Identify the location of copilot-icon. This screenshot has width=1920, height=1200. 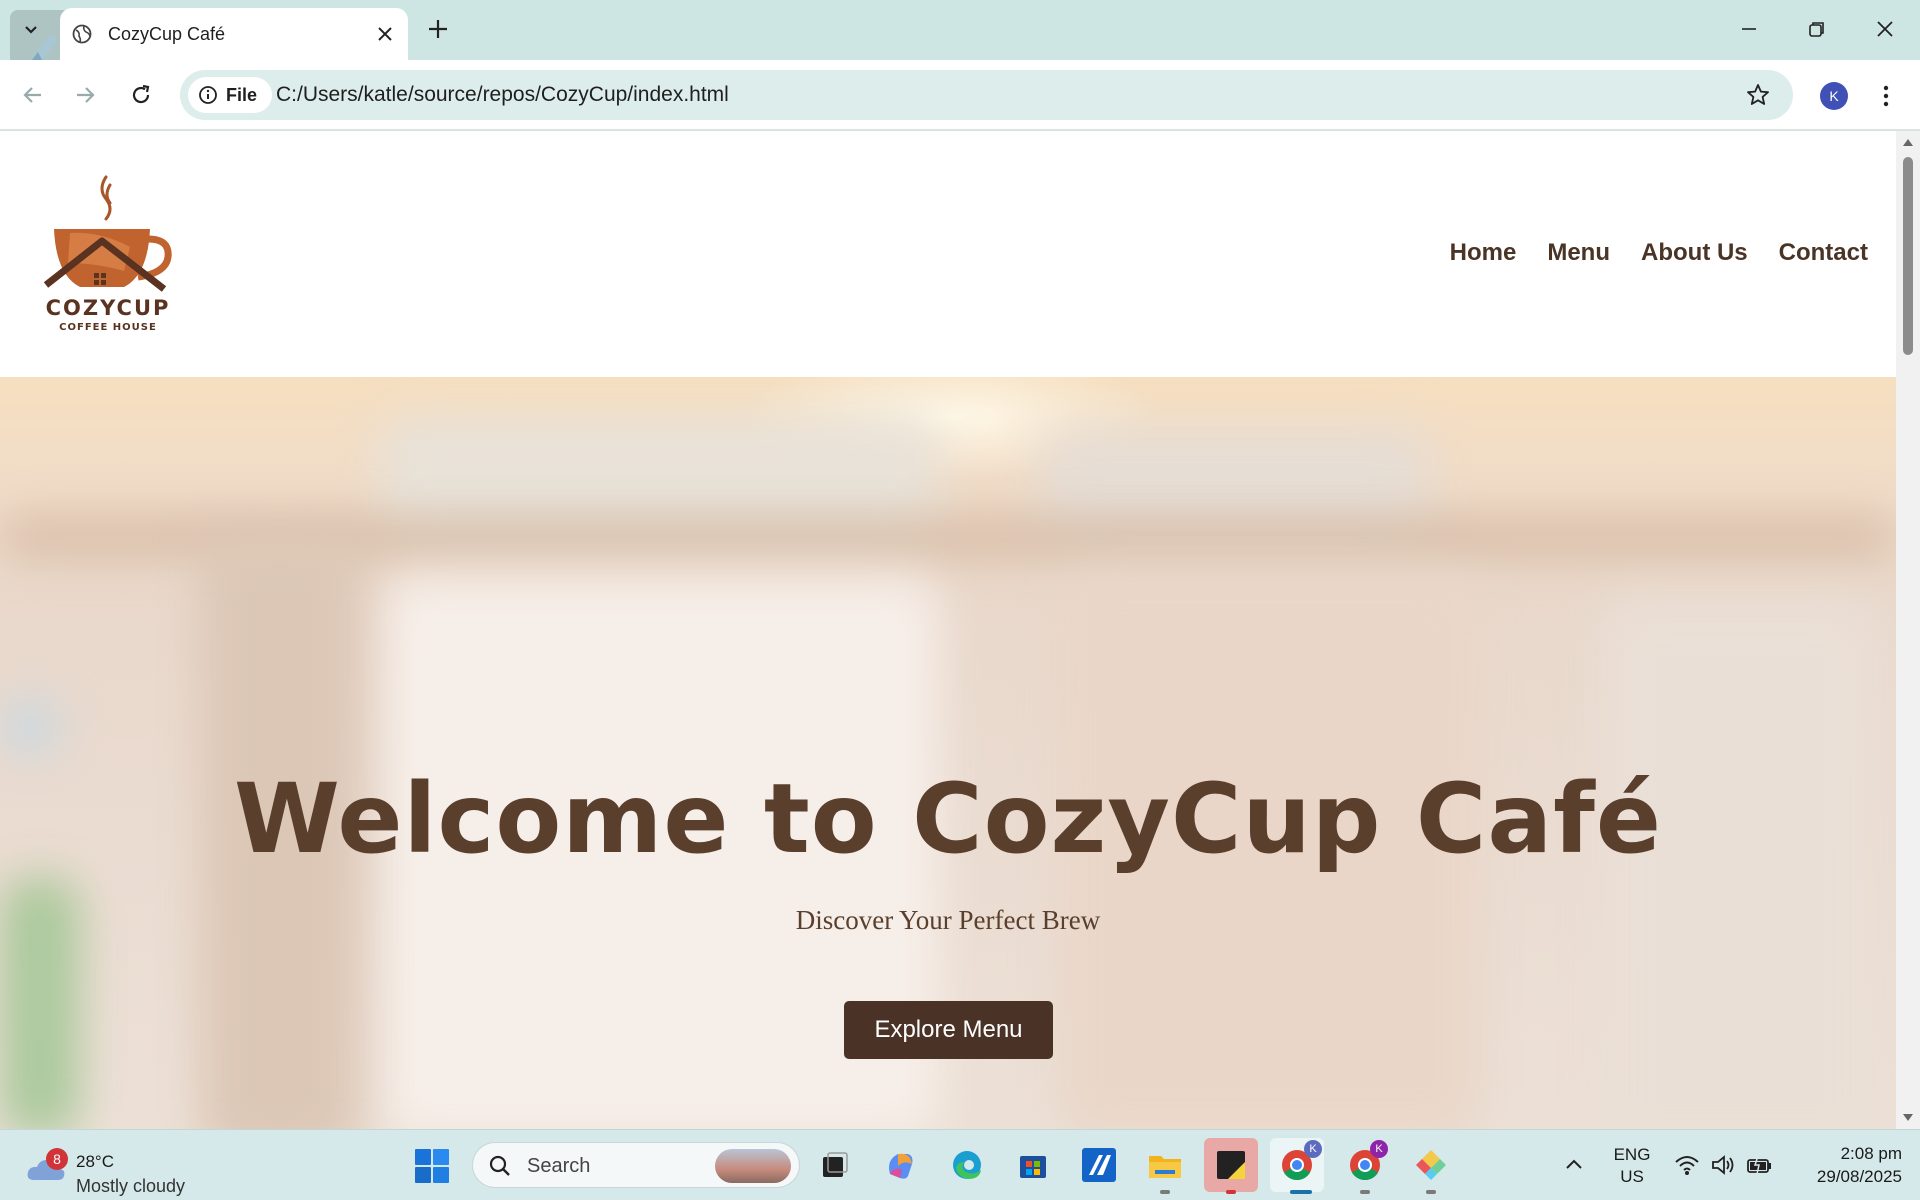
(901, 1166).